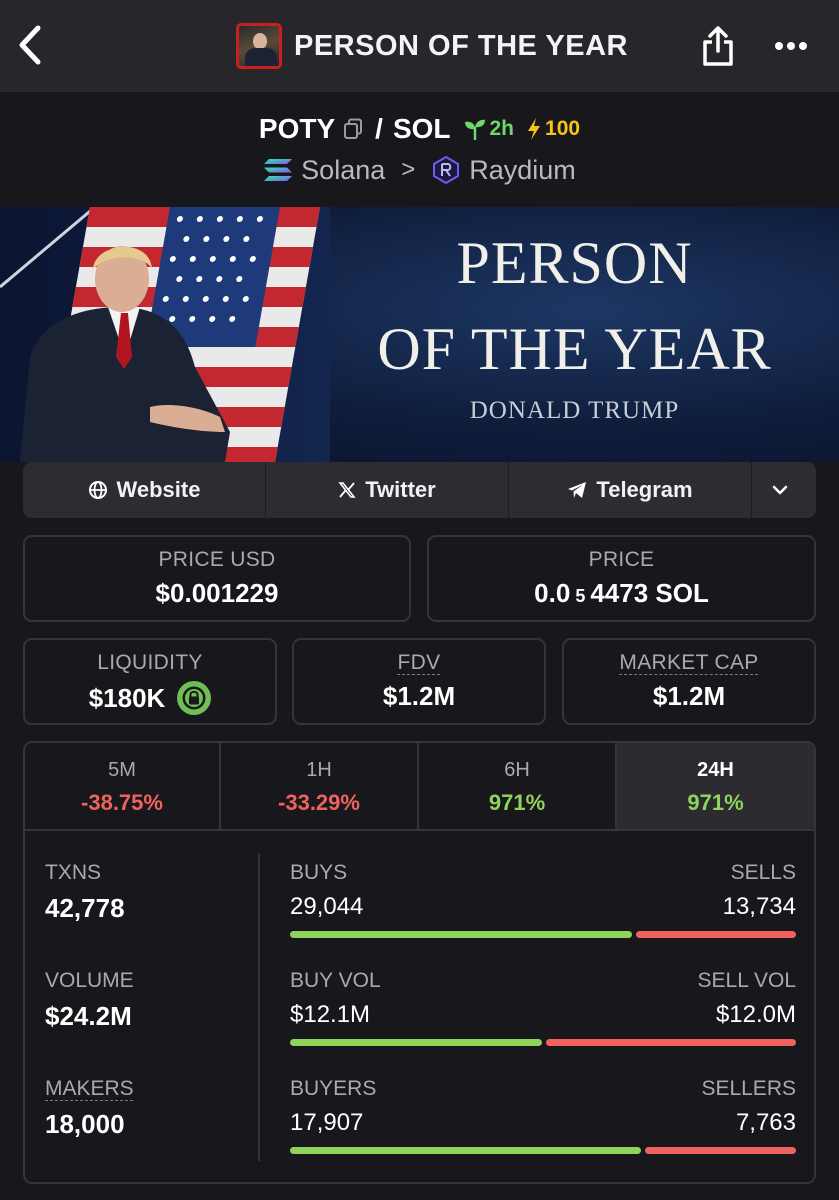 This screenshot has height=1200, width=839. Describe the element at coordinates (122, 770) in the screenshot. I see `tab-label: 5M` at that location.